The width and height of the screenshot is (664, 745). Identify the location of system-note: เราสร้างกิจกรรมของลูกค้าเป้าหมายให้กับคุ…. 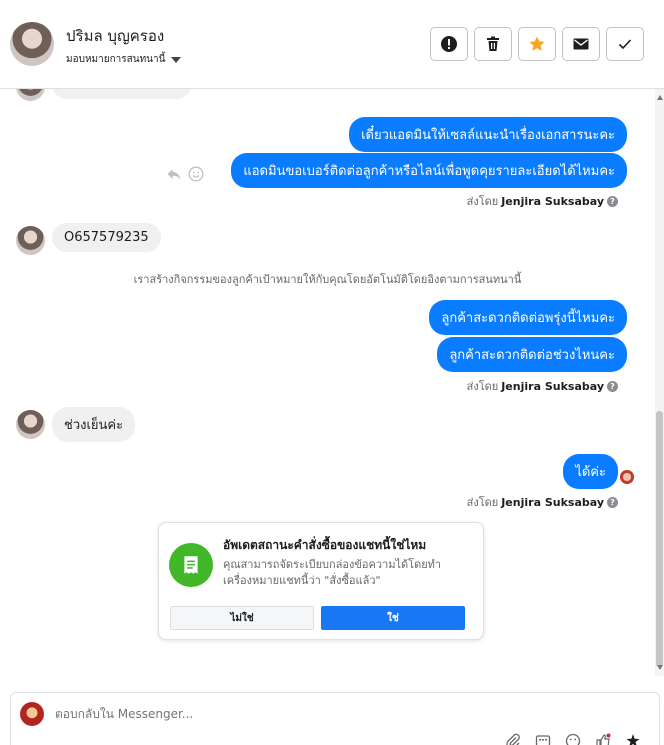
(327, 279).